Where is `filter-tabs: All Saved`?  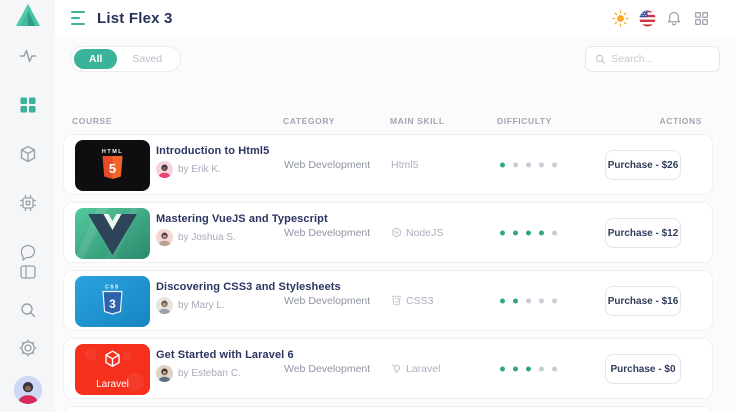 filter-tabs: All Saved is located at coordinates (126, 59).